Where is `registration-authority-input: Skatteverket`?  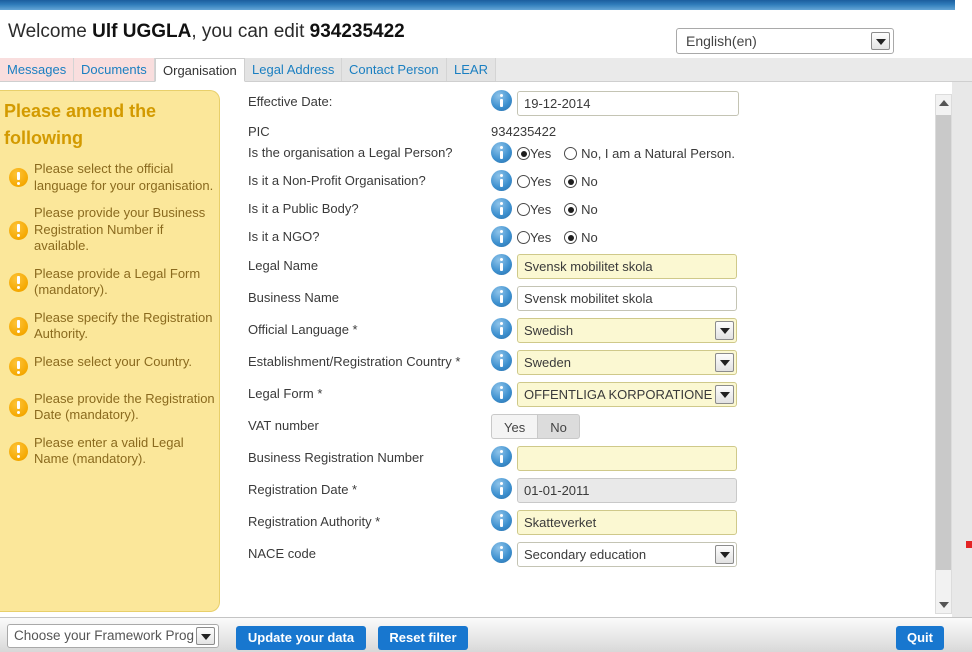 registration-authority-input: Skatteverket is located at coordinates (627, 522).